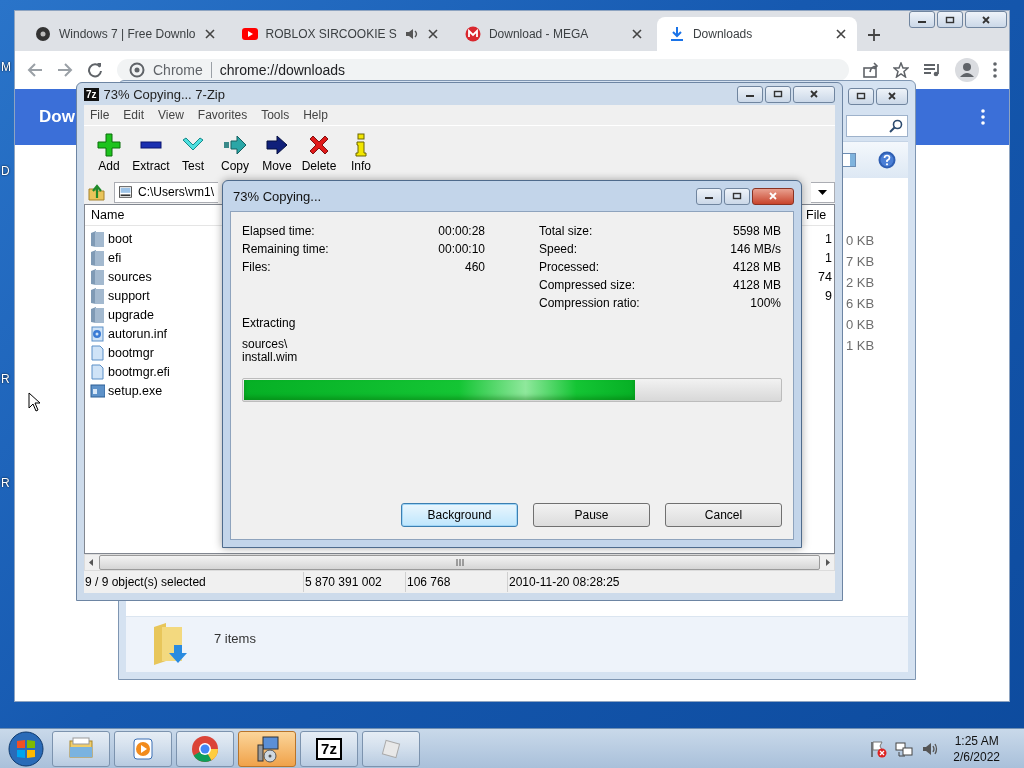  What do you see at coordinates (315, 115) in the screenshot?
I see `menu-item: Help` at bounding box center [315, 115].